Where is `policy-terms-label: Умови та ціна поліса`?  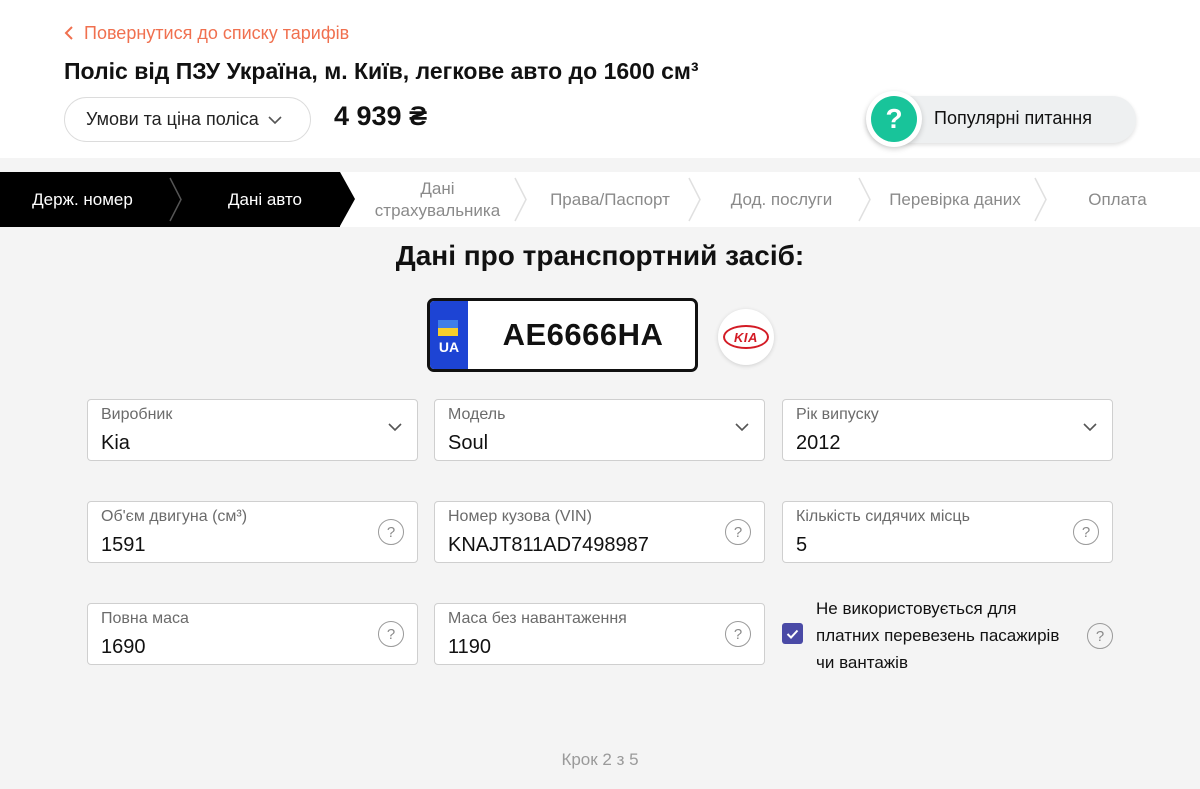
policy-terms-label: Умови та ціна поліса is located at coordinates (172, 119).